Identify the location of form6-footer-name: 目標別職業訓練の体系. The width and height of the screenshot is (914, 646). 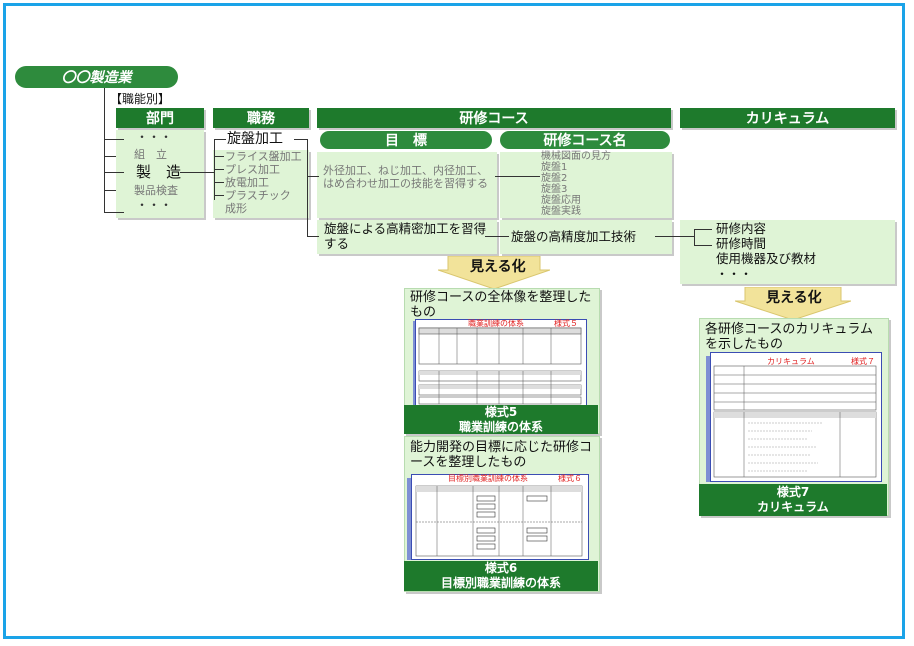
(500, 583).